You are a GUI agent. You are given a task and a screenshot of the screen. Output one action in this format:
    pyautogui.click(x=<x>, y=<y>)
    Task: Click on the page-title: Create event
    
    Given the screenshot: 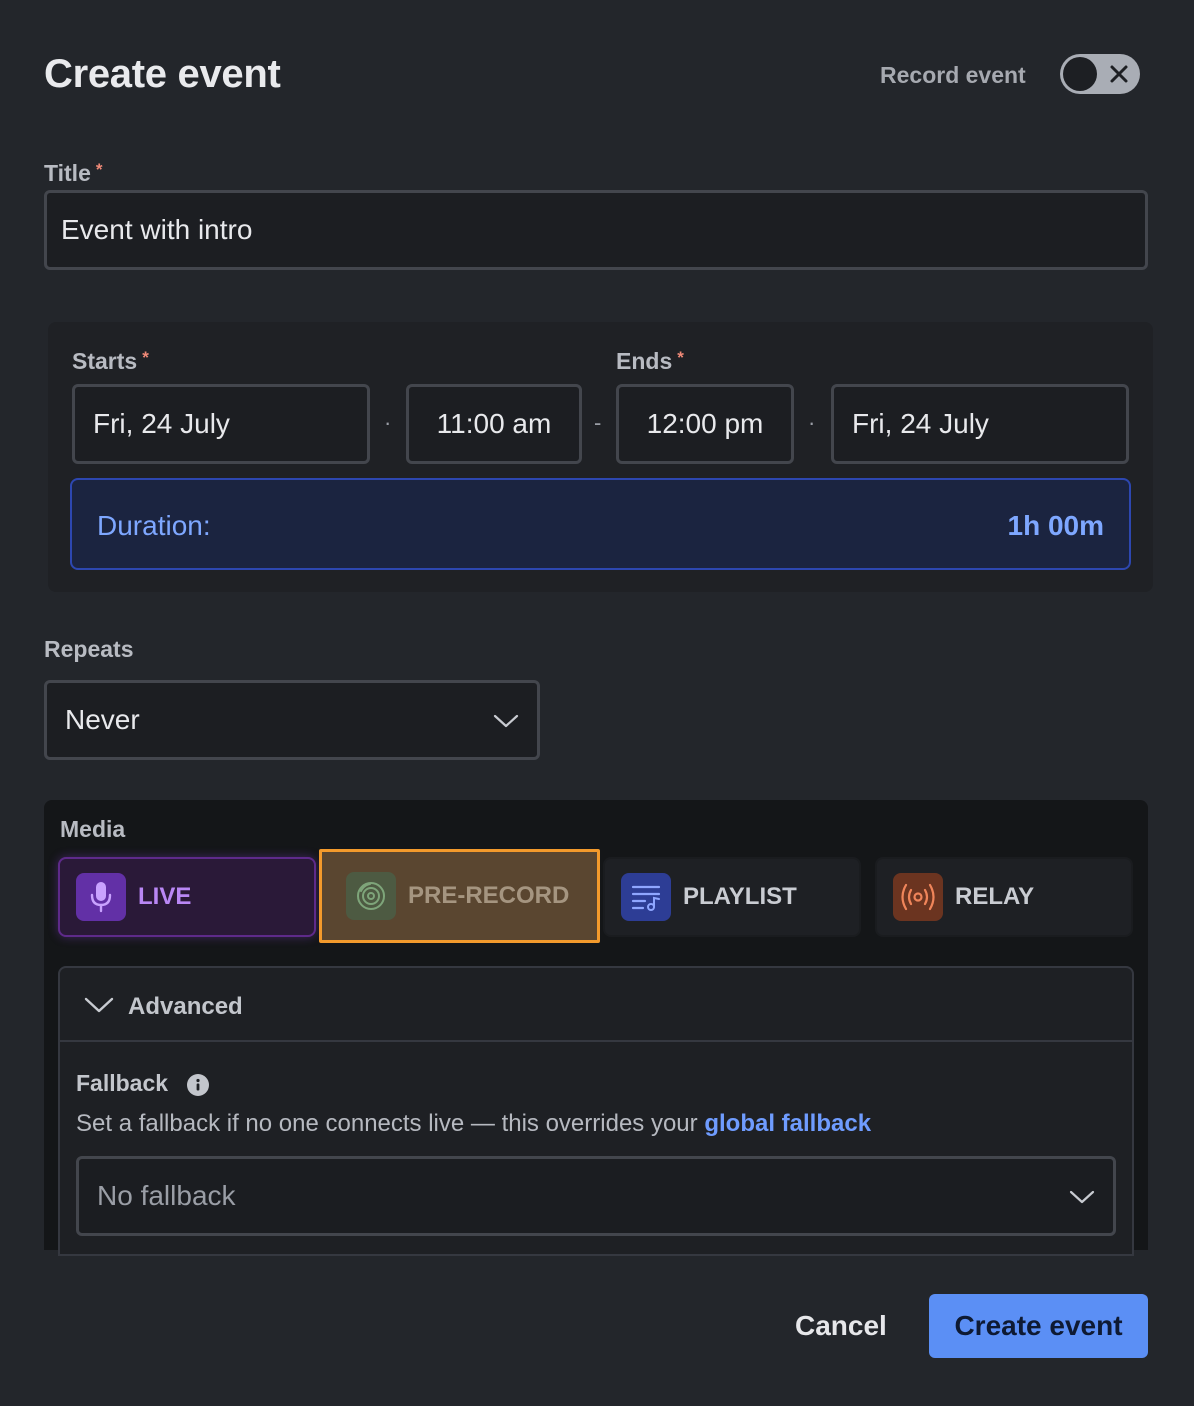 What is the action you would take?
    pyautogui.click(x=162, y=74)
    